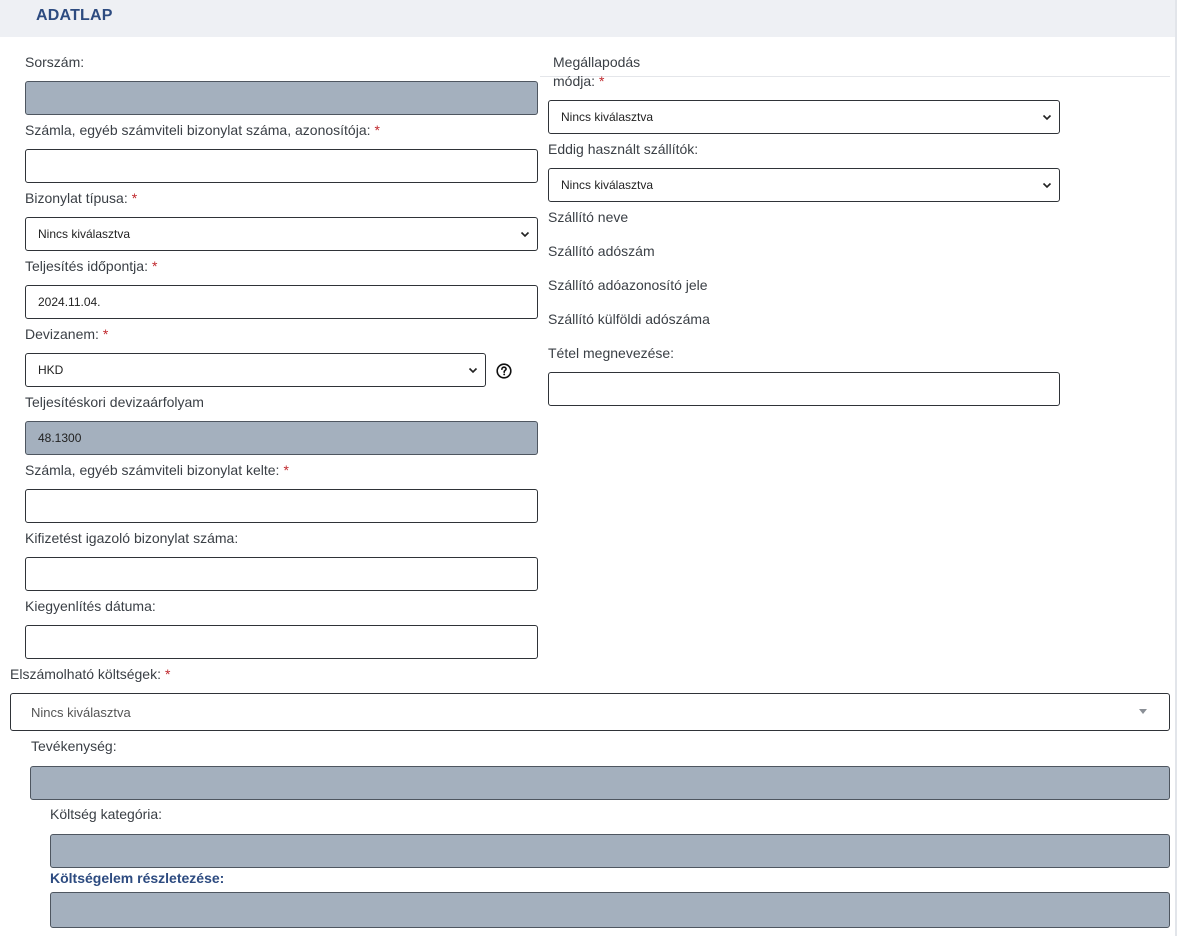  Describe the element at coordinates (281, 438) in the screenshot. I see `devizaarfolyam-field: 48.1300` at that location.